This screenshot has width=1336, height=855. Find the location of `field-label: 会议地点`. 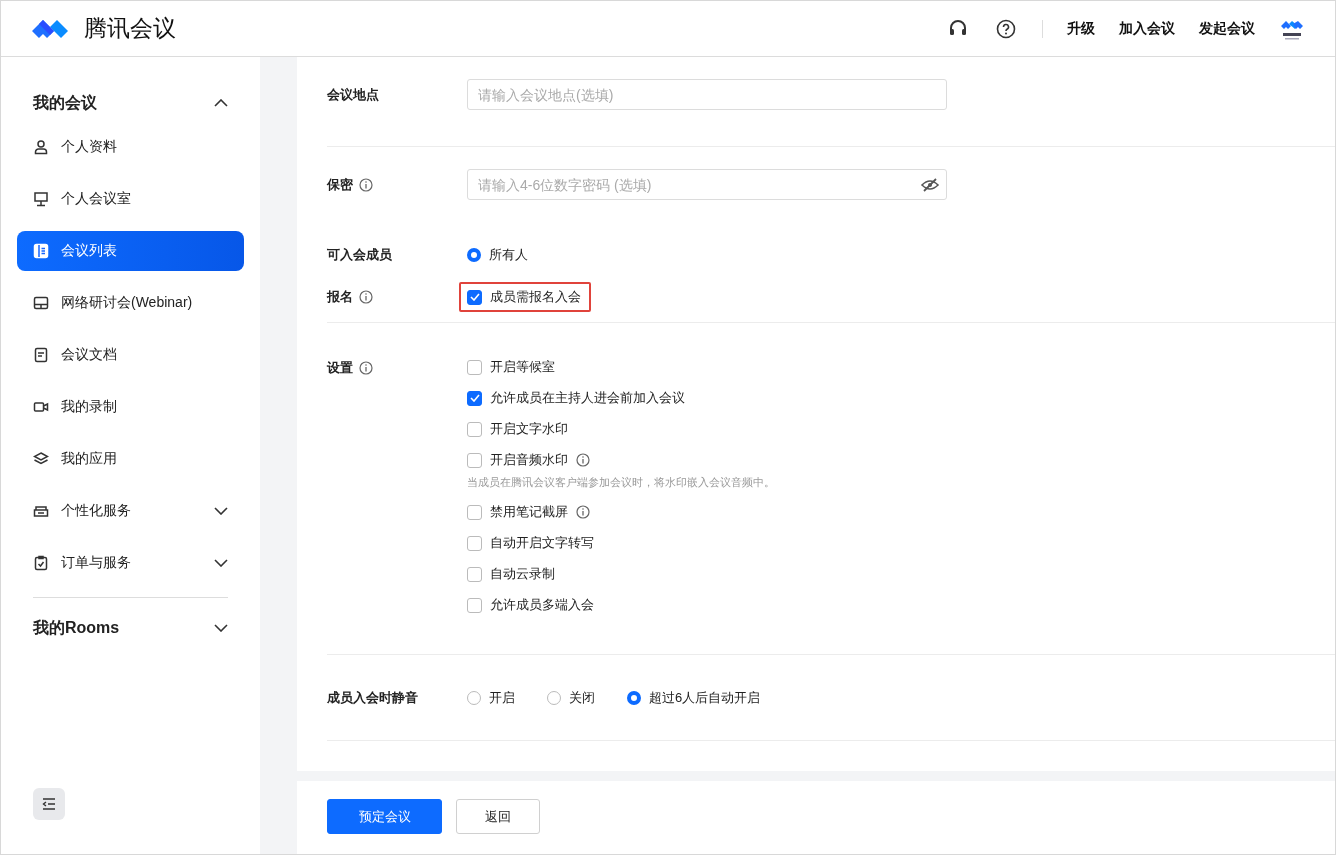

field-label: 会议地点 is located at coordinates (353, 94).